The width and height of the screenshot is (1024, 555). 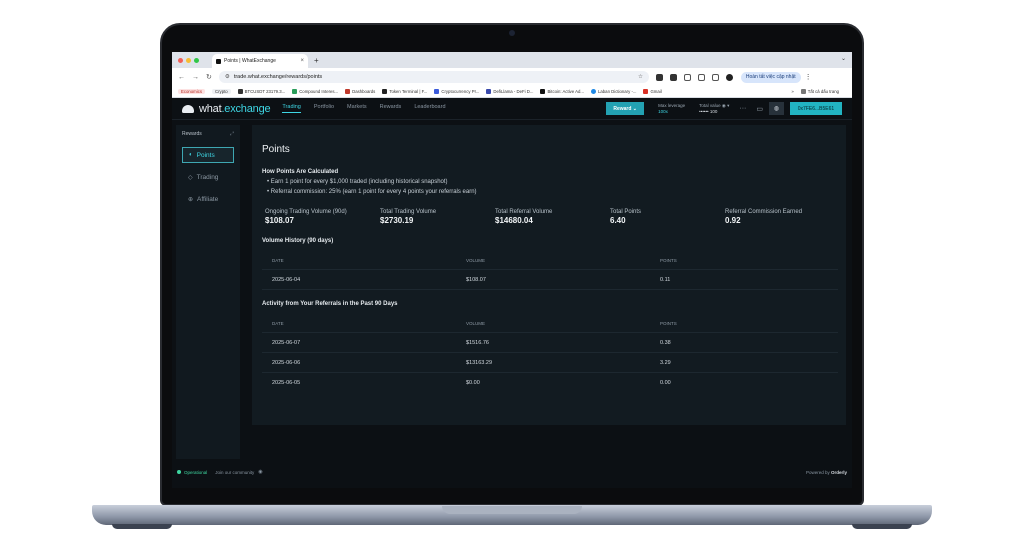 What do you see at coordinates (714, 105) in the screenshot?
I see `total-value-label: Total value ◉ ▾` at bounding box center [714, 105].